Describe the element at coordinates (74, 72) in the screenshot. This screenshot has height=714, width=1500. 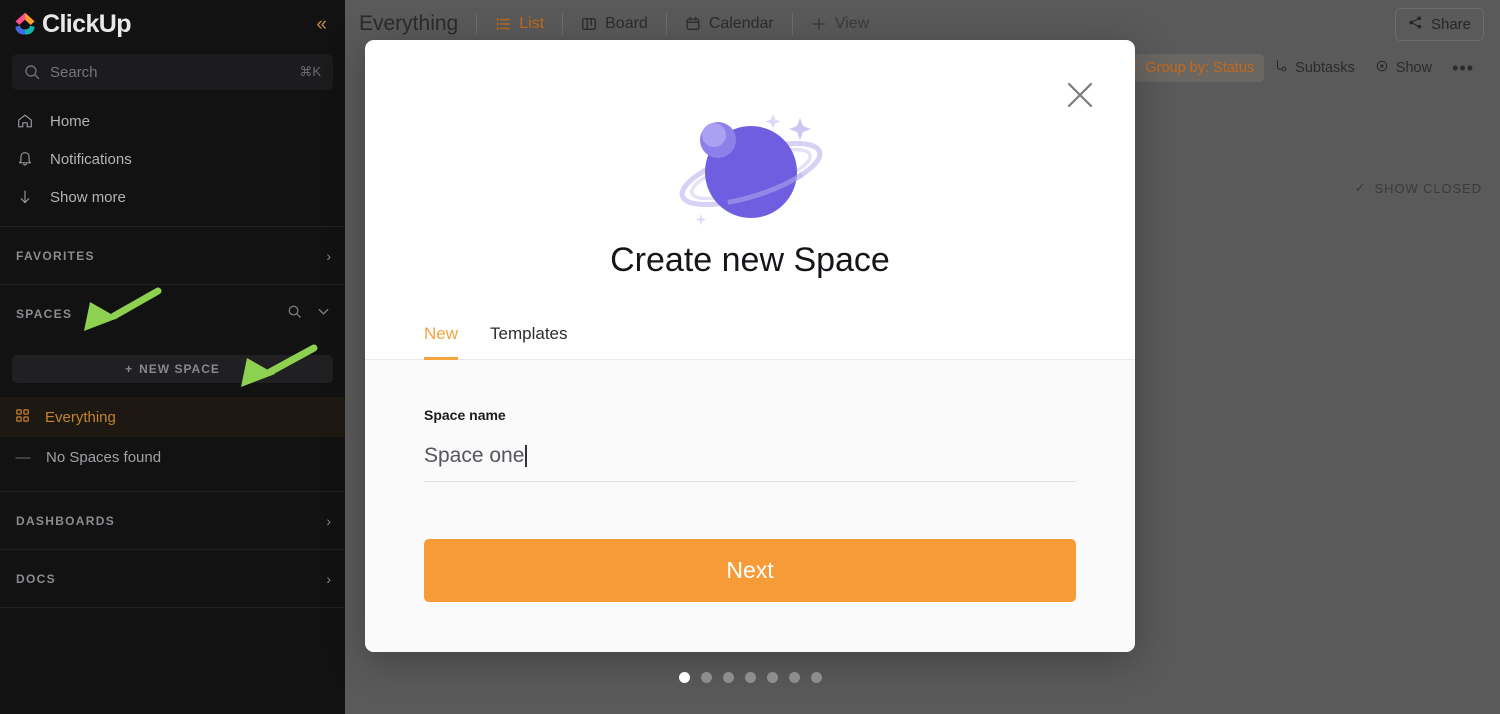
I see `search-placeholder: Search` at that location.